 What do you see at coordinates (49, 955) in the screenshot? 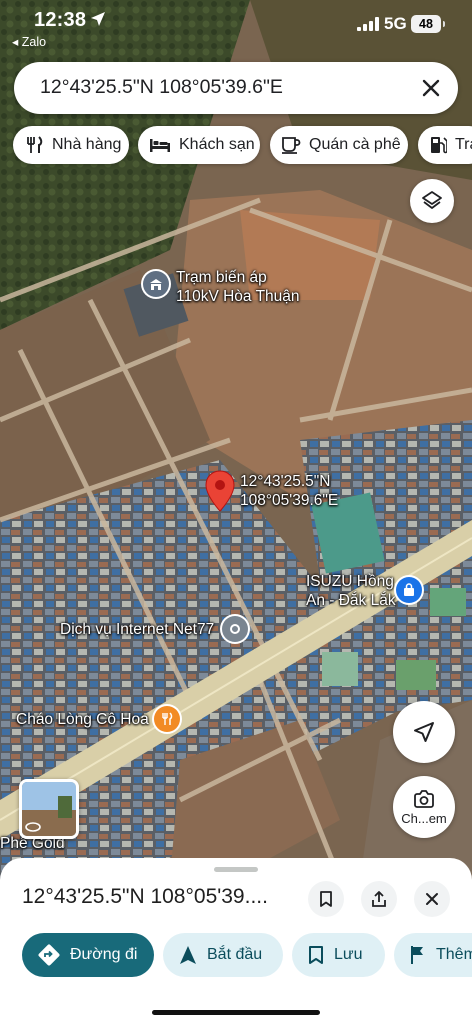
I see `directions-icon` at bounding box center [49, 955].